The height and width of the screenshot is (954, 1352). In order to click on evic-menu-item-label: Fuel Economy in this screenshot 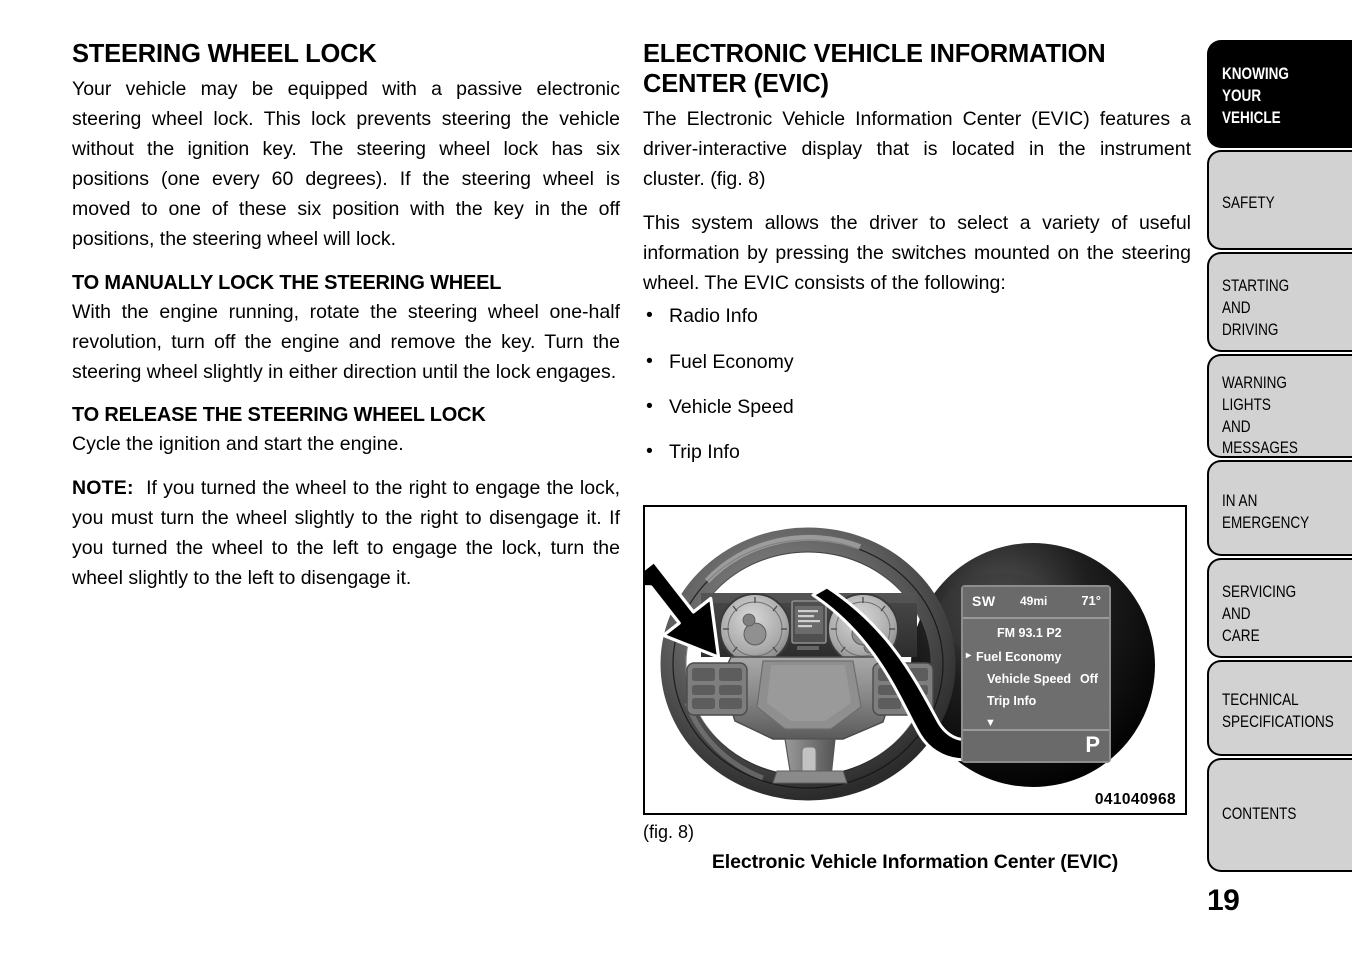, I will do `click(1019, 657)`.